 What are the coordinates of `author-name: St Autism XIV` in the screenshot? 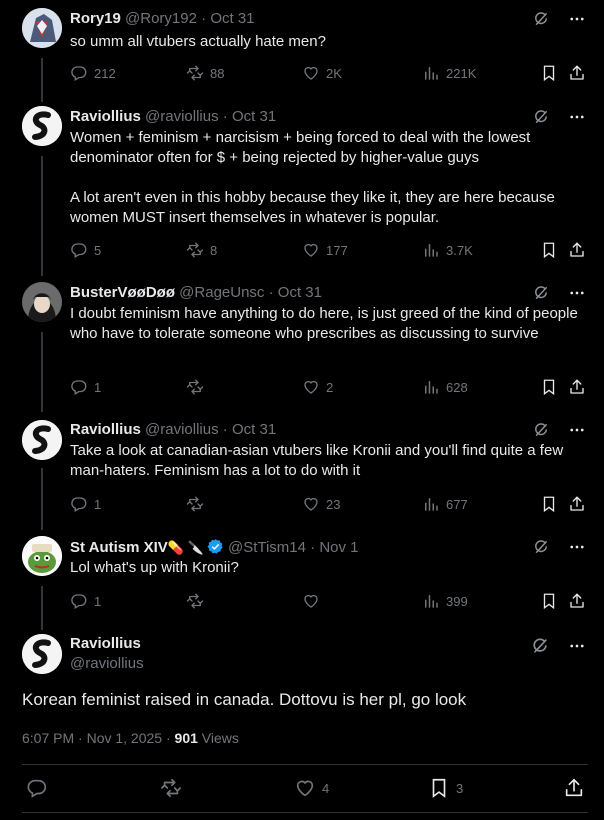 It's located at (119, 547).